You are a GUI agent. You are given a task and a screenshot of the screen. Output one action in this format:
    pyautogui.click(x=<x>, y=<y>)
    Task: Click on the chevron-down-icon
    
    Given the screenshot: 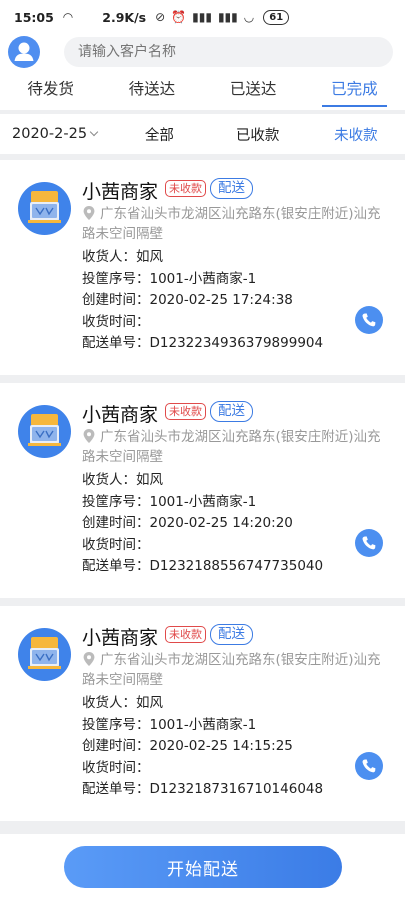 What is the action you would take?
    pyautogui.click(x=94, y=132)
    